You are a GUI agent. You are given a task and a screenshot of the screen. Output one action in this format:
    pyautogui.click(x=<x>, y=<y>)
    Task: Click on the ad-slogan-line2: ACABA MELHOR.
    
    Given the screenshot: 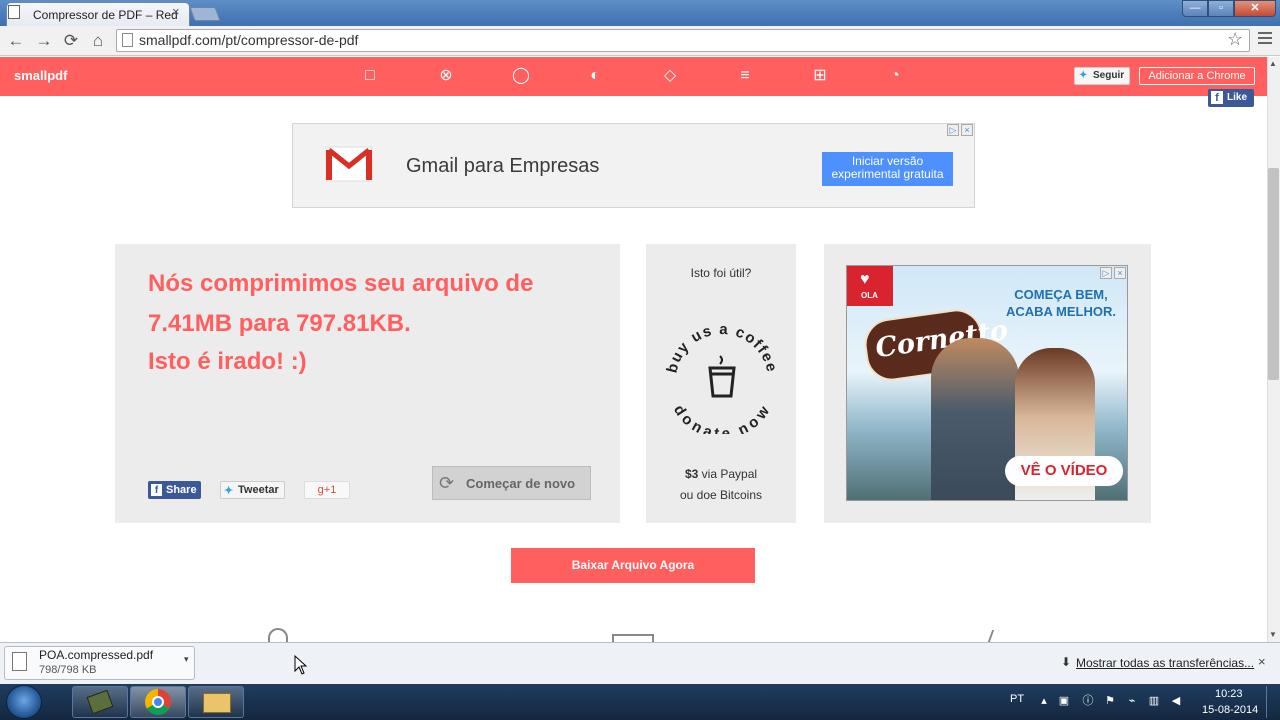 What is the action you would take?
    pyautogui.click(x=1060, y=311)
    